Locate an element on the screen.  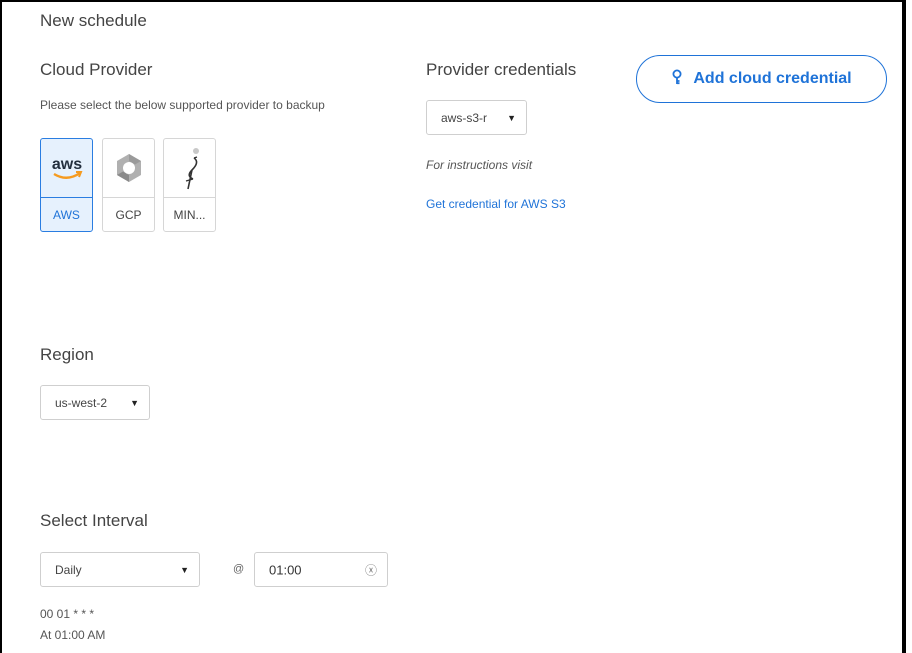
at-symbol: @ is located at coordinates (239, 569).